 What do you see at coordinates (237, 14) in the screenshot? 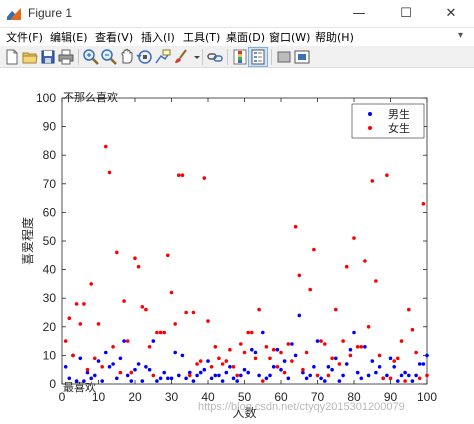
I see `title-bar: Figure 1 — ☐ ✕` at bounding box center [237, 14].